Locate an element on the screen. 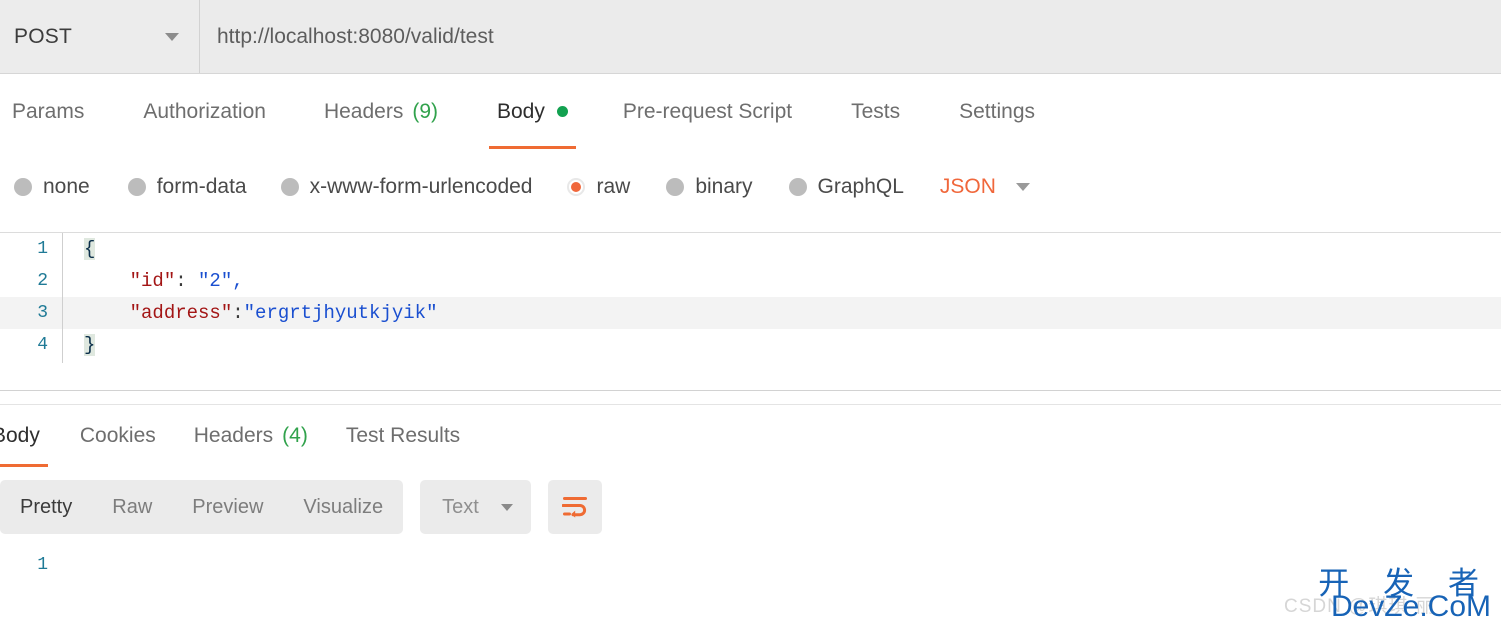 Image resolution: width=1501 pixels, height=634 pixels. tab-label: Test Results is located at coordinates (403, 435).